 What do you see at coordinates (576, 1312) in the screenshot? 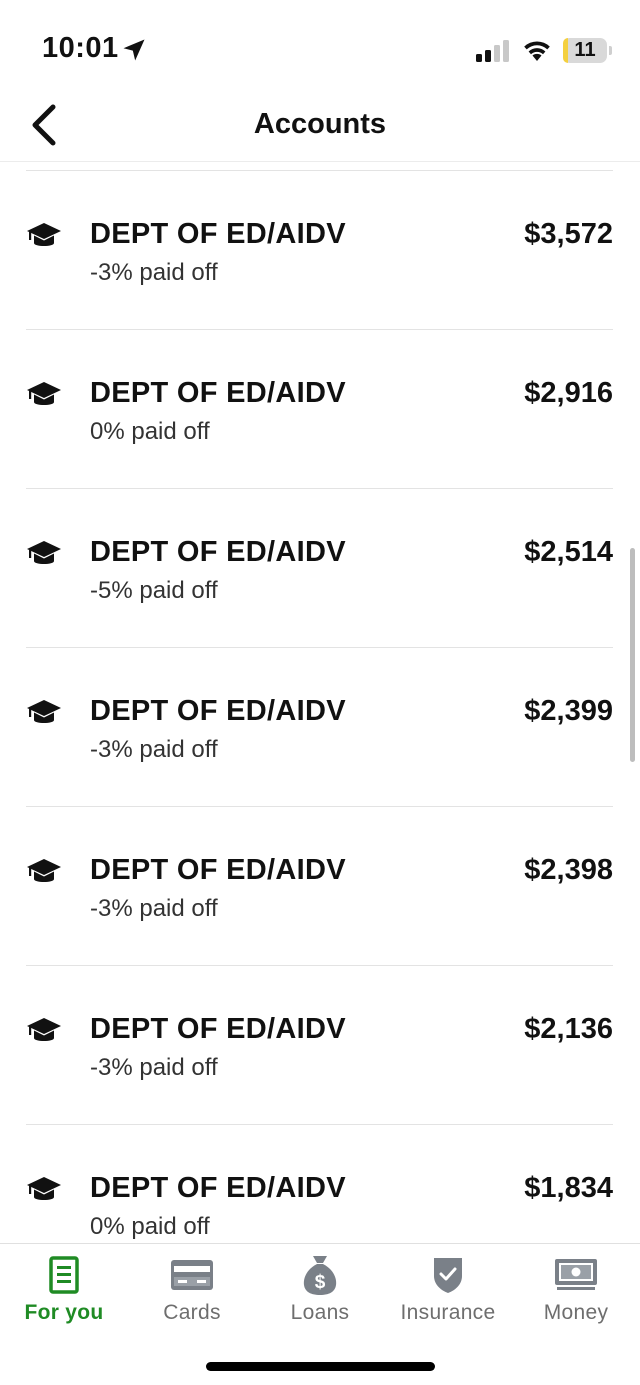
I see `tab-label: Money` at bounding box center [576, 1312].